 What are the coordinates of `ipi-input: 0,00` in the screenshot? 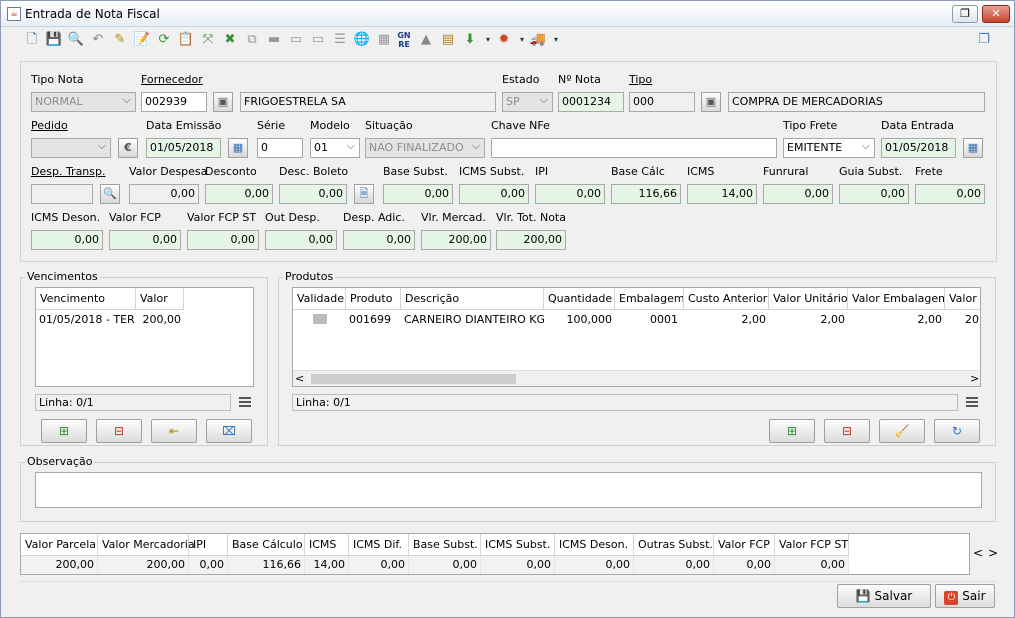 It's located at (570, 194).